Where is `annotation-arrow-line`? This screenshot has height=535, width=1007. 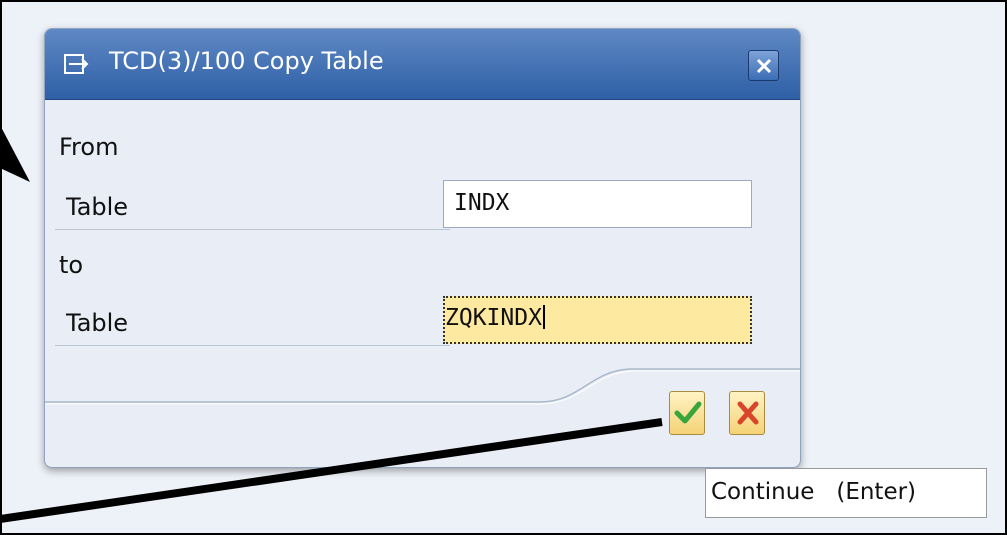
annotation-arrow-line is located at coordinates (331, 470).